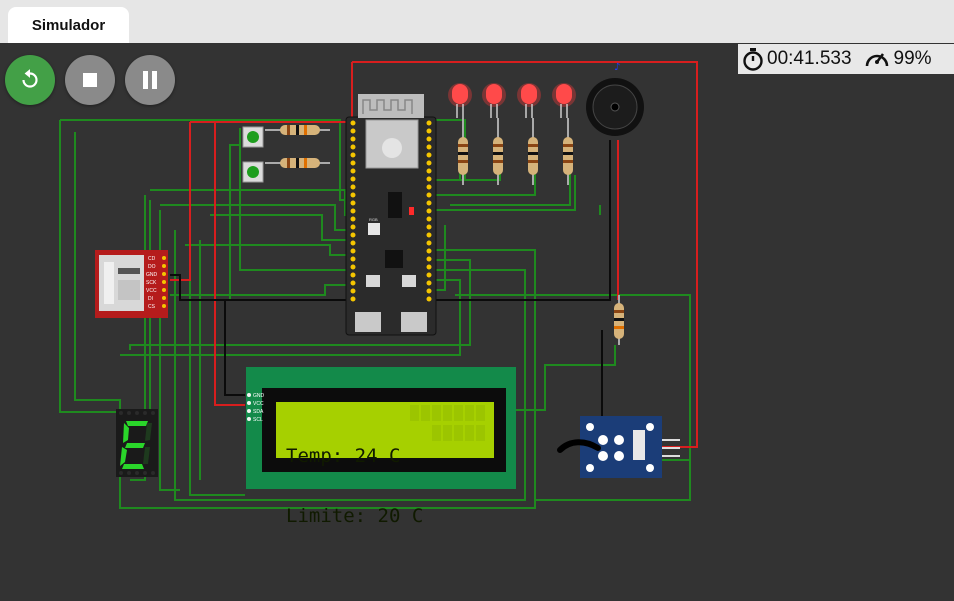  What do you see at coordinates (152, 267) in the screenshot?
I see `sd-pin-label: DO` at bounding box center [152, 267].